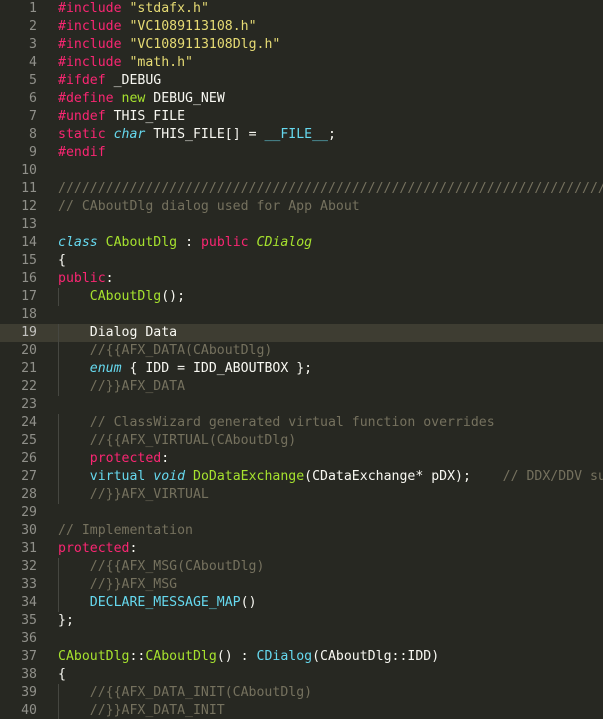 The image size is (603, 719). Describe the element at coordinates (301, 675) in the screenshot. I see `code-line: 38 {` at that location.